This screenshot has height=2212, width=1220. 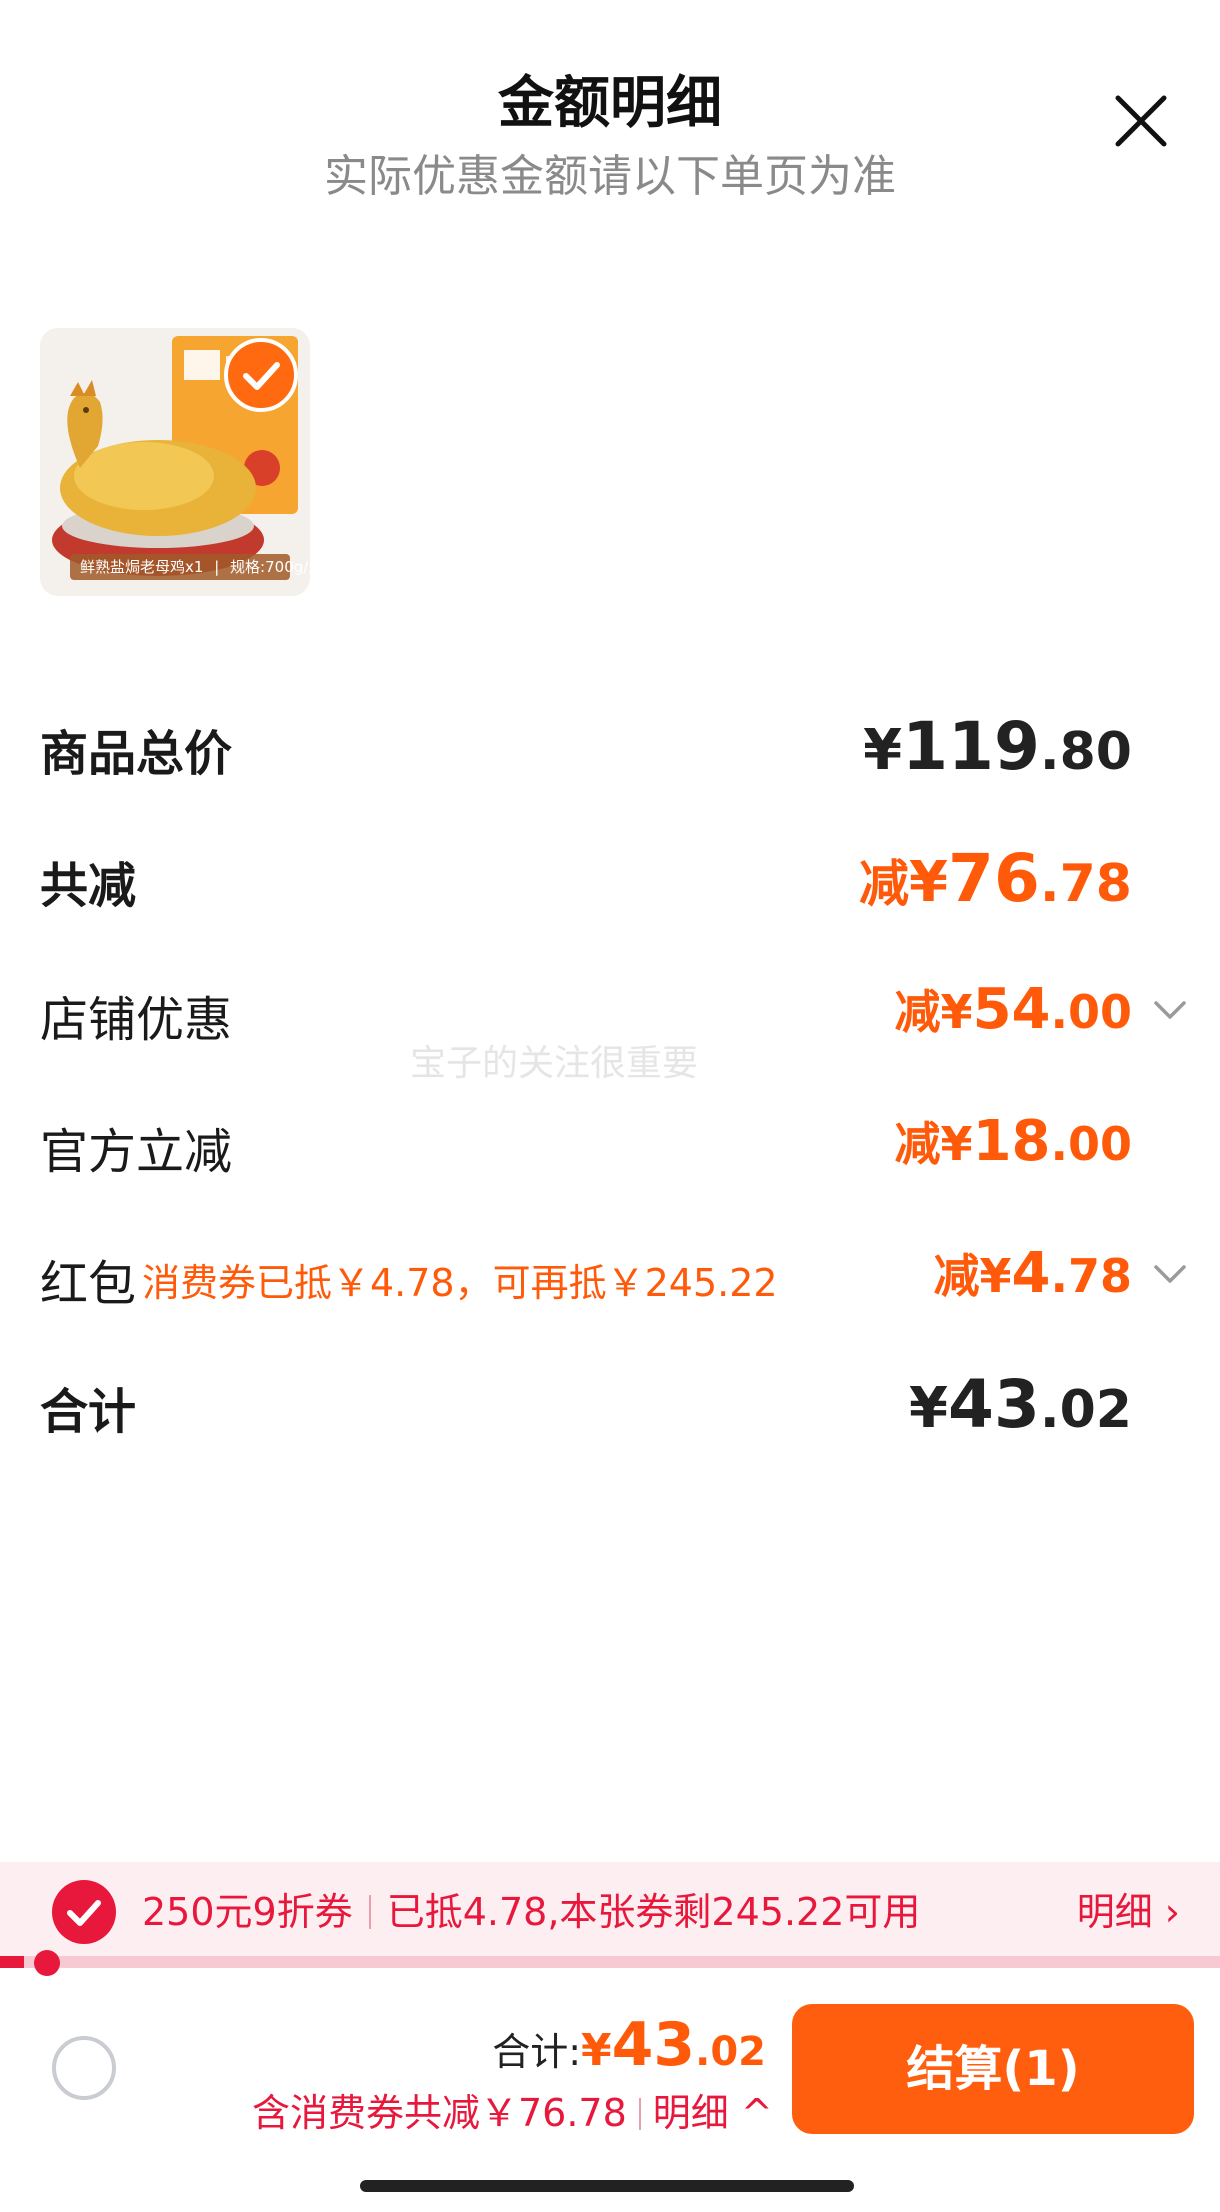 I want to click on total-discount-amount: 减¥76.78, so click(x=995, y=878).